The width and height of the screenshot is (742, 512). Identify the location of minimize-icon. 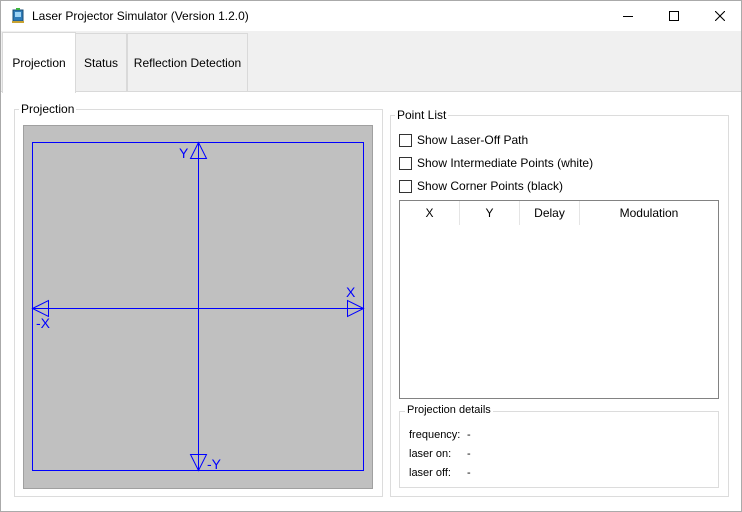
(628, 16).